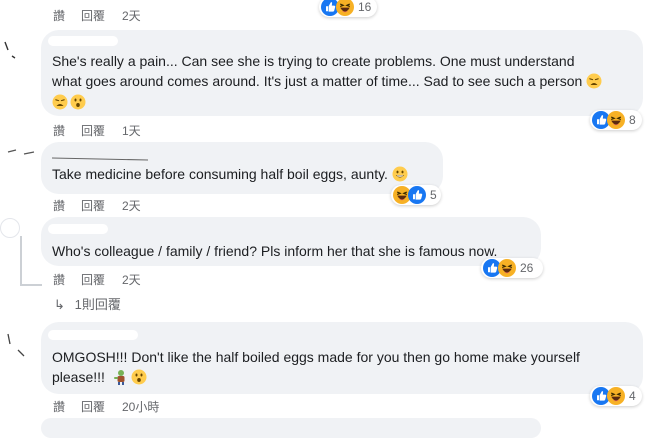  Describe the element at coordinates (400, 174) in the screenshot. I see `grinning-face-emoji` at that location.